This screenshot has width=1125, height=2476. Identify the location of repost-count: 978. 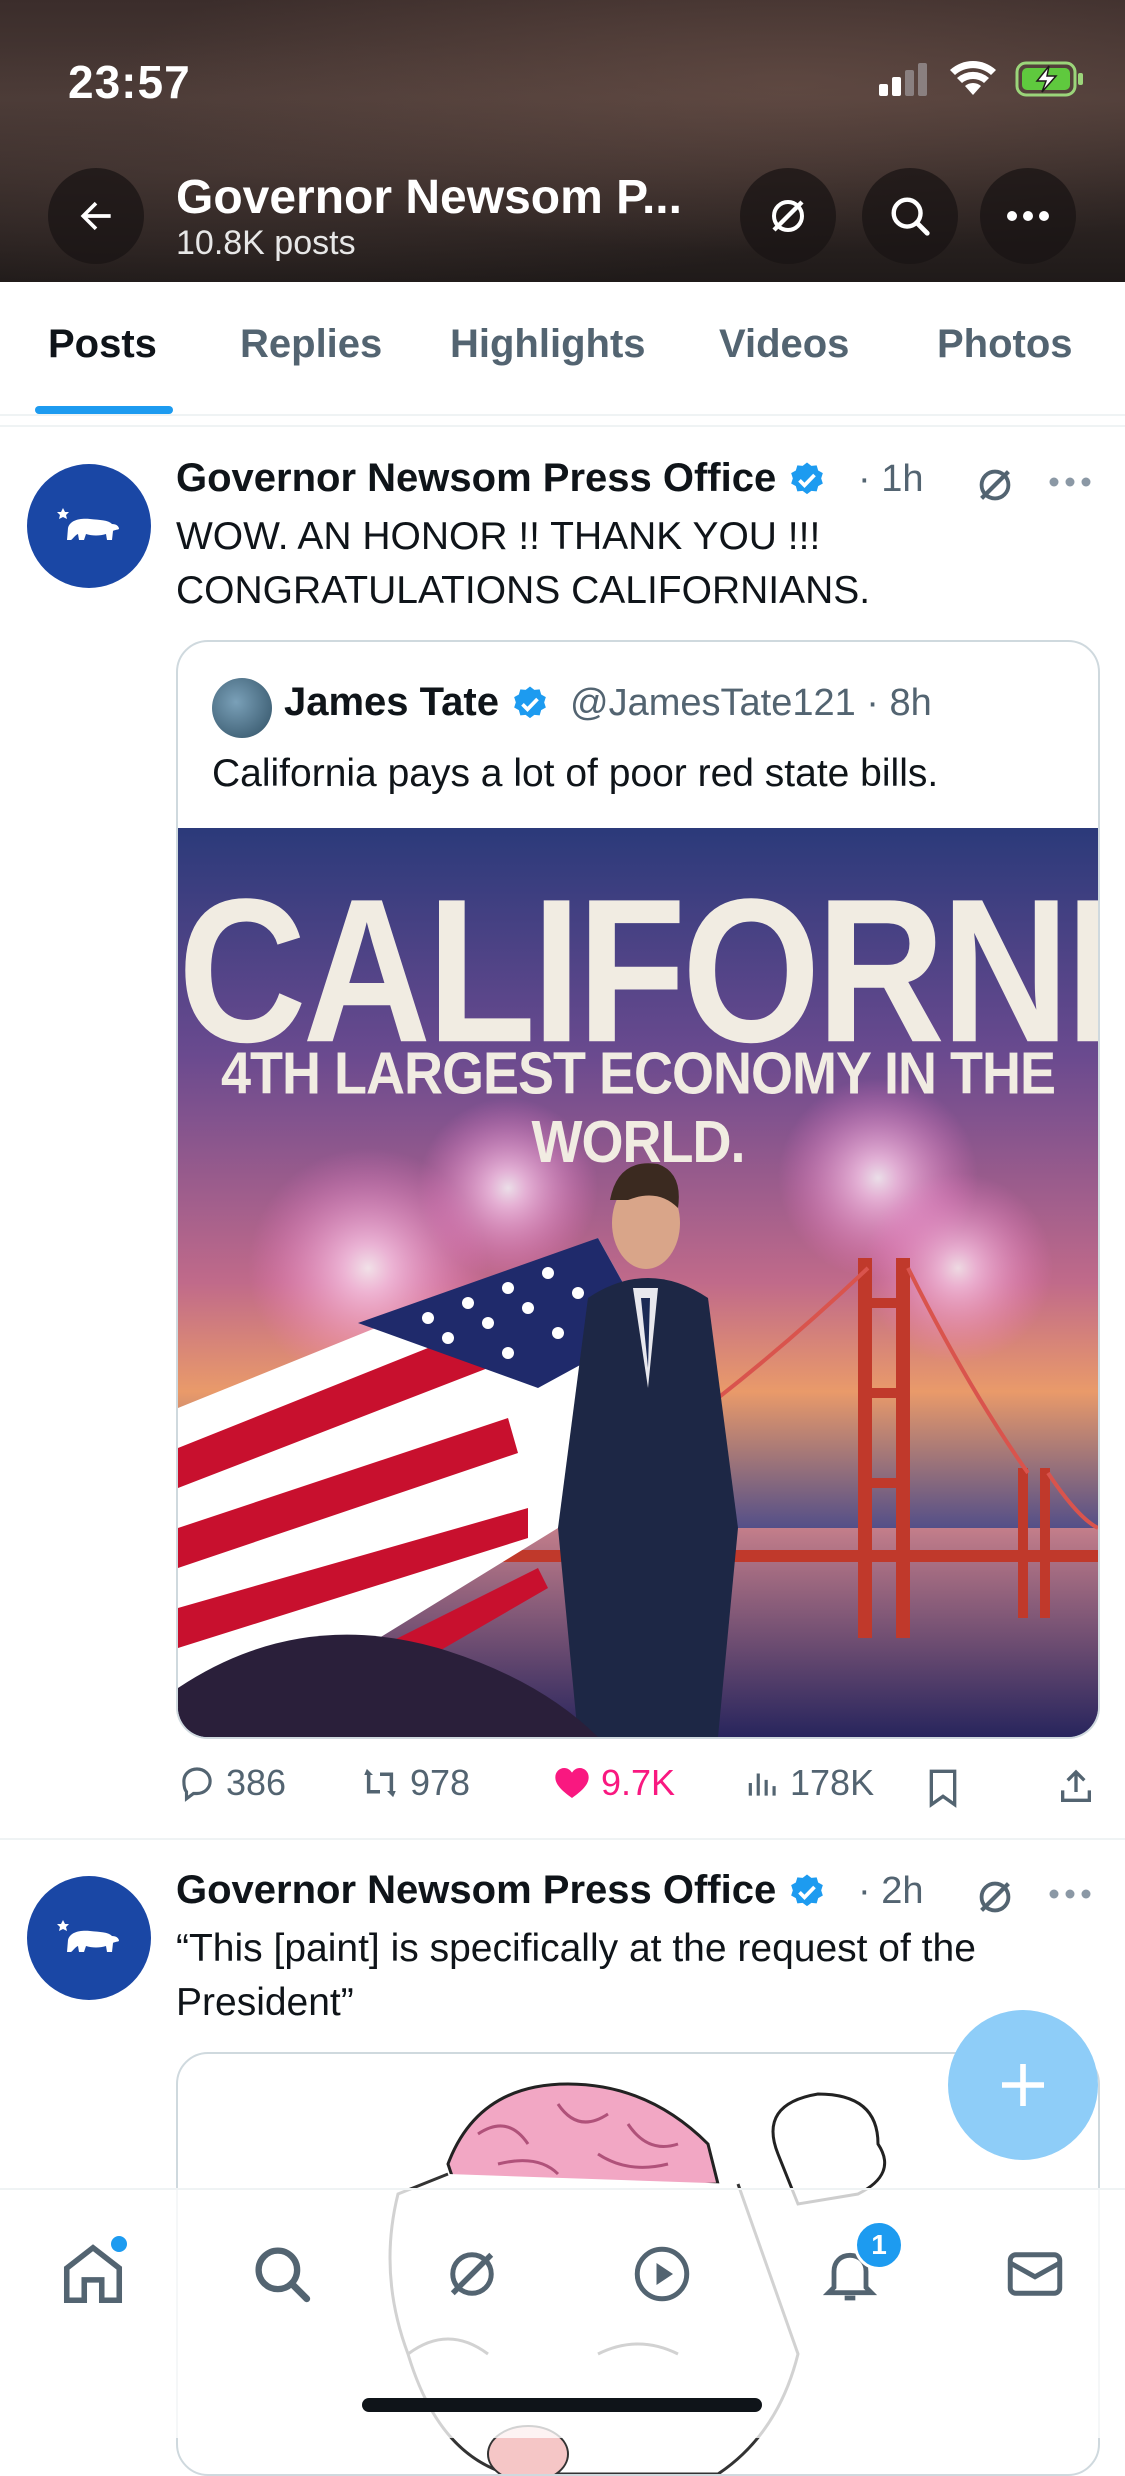
(440, 1782).